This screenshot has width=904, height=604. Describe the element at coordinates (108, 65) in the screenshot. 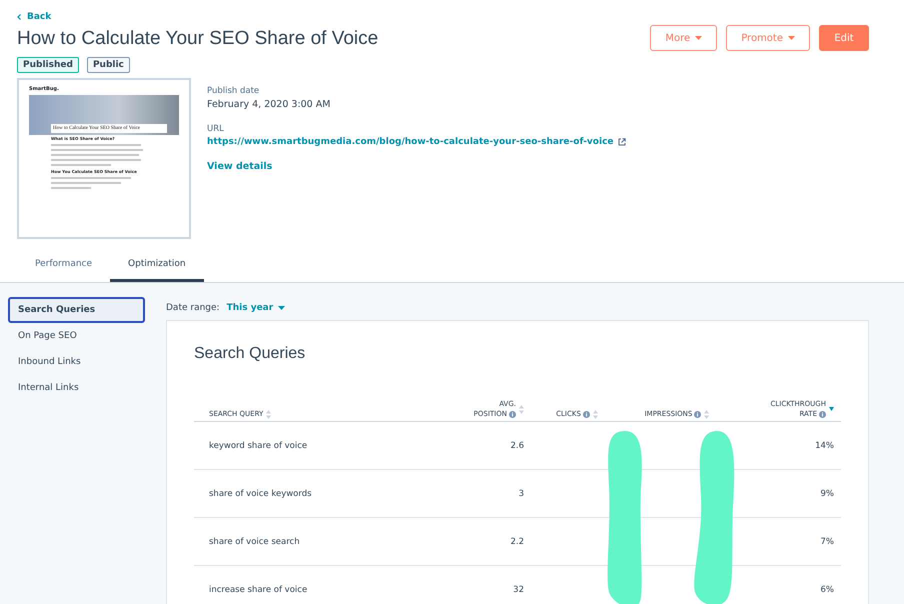

I see `visibility-badge: Public` at that location.